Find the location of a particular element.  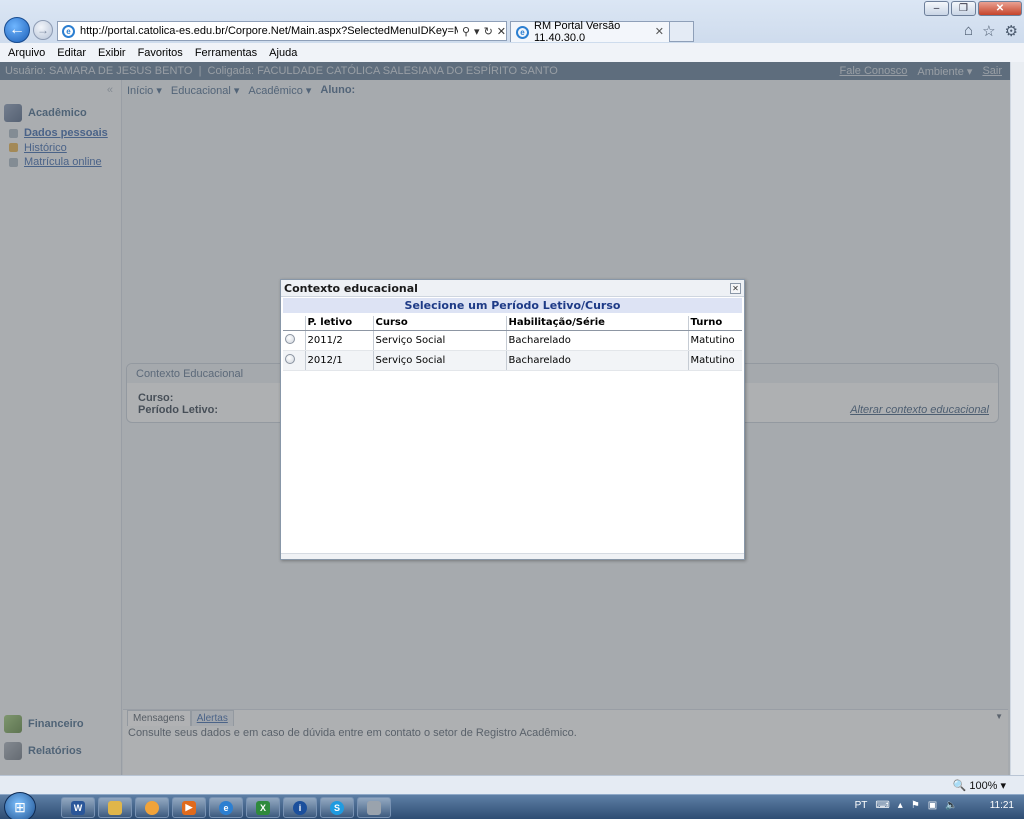

system-tray: PT ⌨ ▴ ⚑ ▣ 🔈 11:21 is located at coordinates (934, 805).